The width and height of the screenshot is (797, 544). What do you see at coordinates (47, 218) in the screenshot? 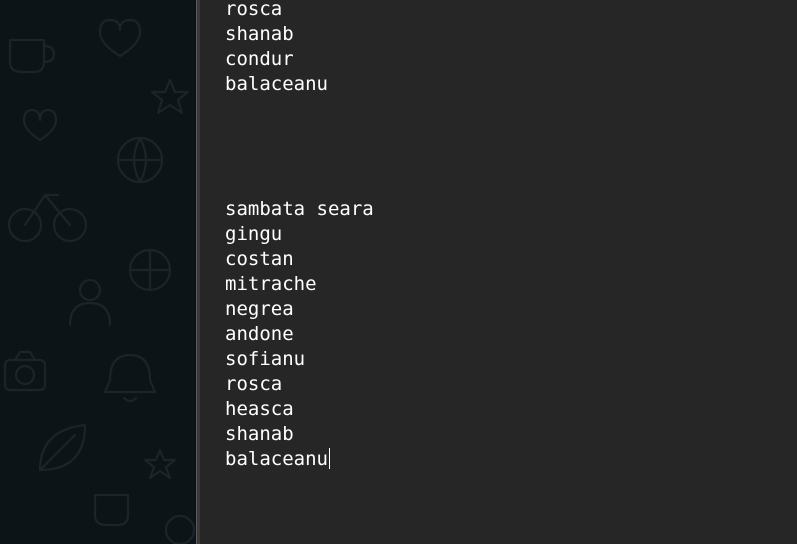
I see `bicycle-icon` at bounding box center [47, 218].